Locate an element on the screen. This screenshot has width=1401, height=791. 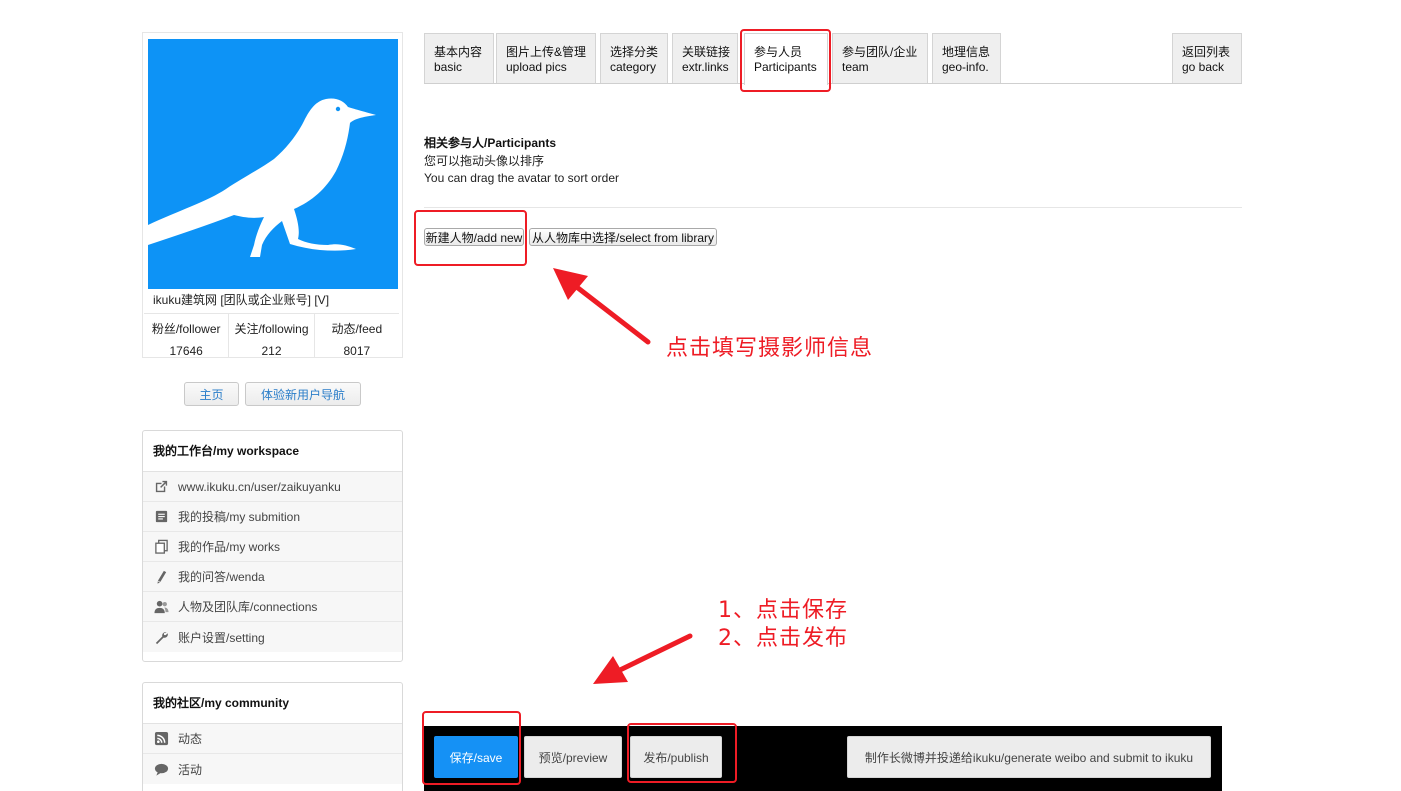
tab-label-cn: 参与人员 is located at coordinates (778, 52).